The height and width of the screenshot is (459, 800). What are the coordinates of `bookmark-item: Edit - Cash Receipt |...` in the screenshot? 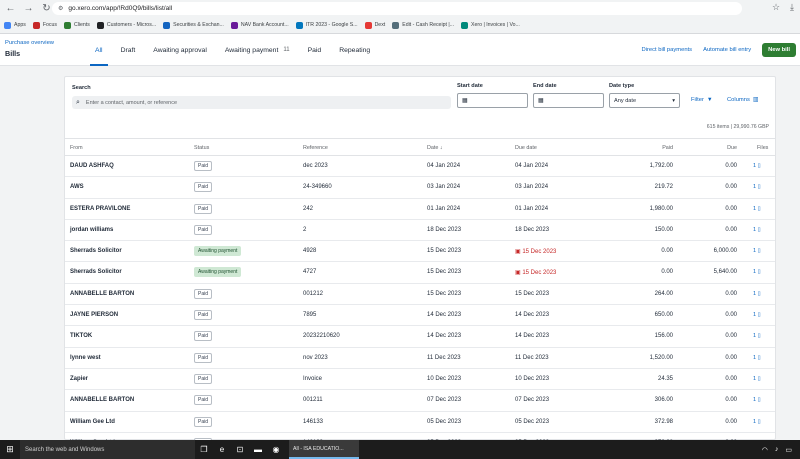 It's located at (423, 25).